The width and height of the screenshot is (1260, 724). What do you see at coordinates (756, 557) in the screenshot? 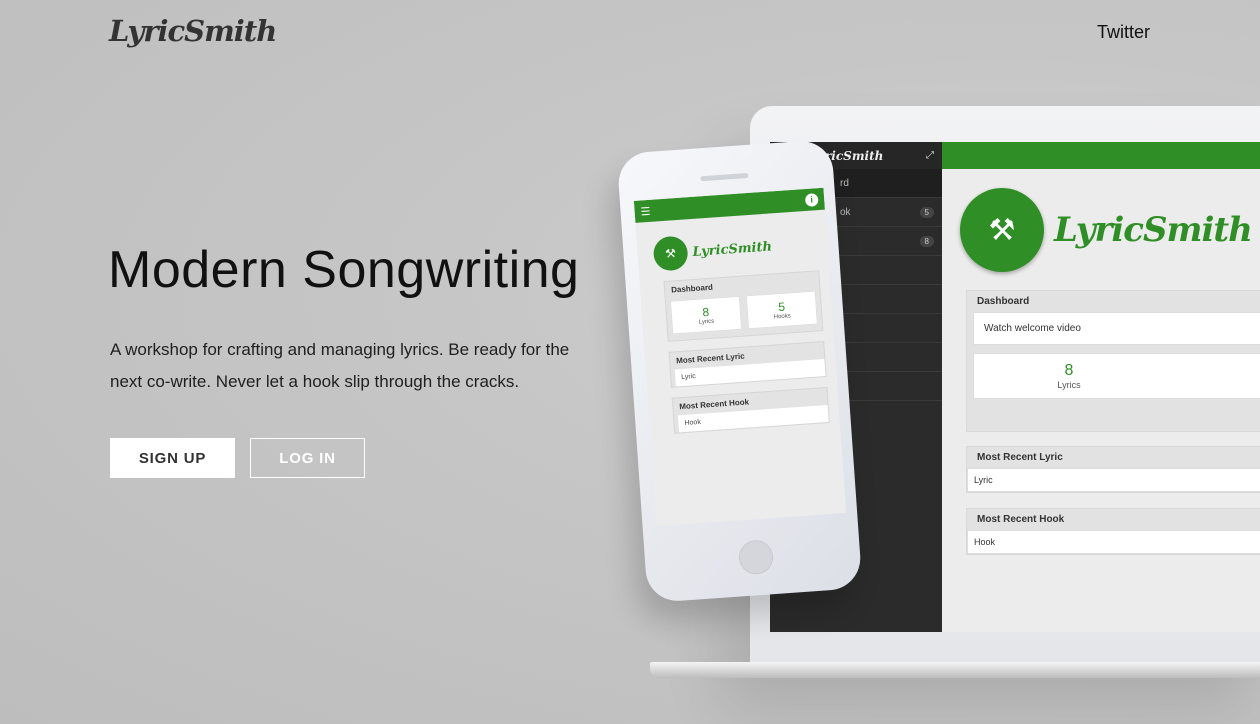
I see `phone-home-button` at bounding box center [756, 557].